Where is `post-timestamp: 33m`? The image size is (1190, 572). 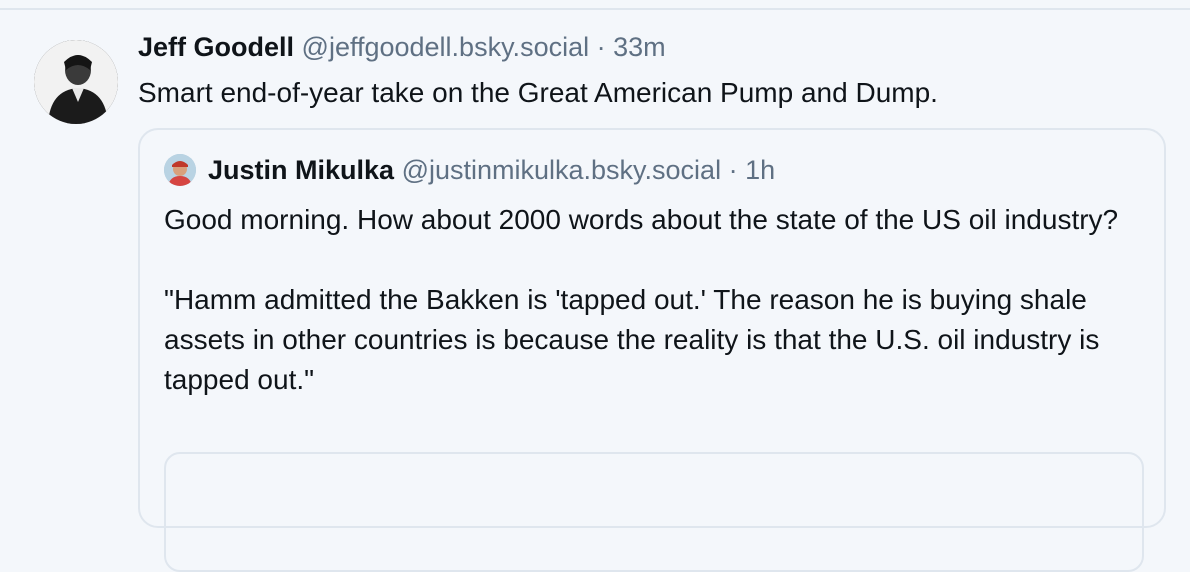
post-timestamp: 33m is located at coordinates (639, 47).